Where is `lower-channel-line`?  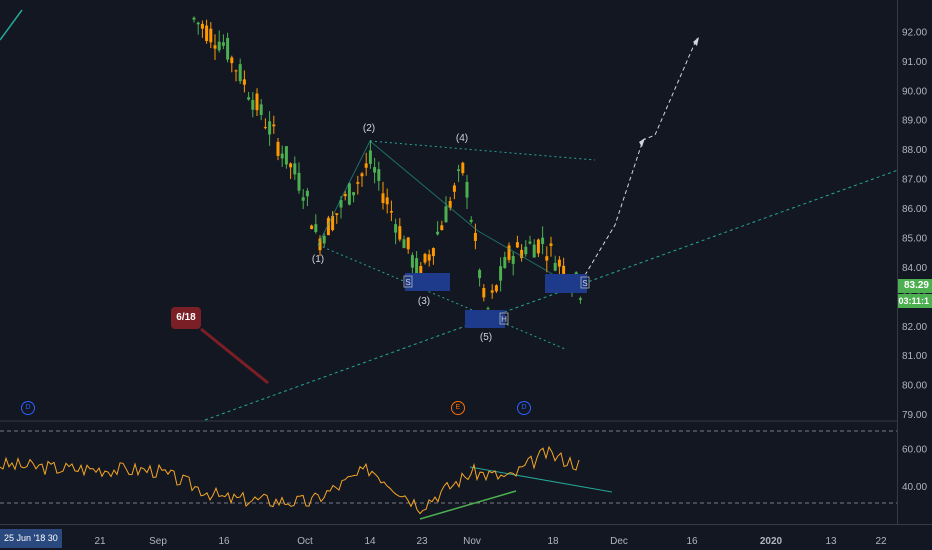
lower-channel-line is located at coordinates (441, 297).